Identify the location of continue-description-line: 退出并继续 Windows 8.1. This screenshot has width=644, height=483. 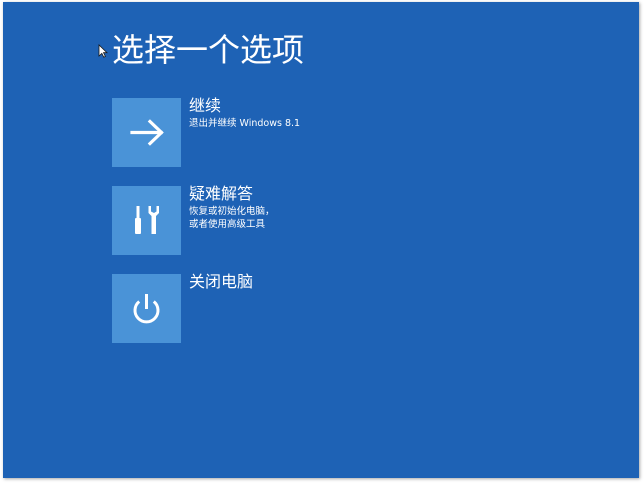
(245, 123).